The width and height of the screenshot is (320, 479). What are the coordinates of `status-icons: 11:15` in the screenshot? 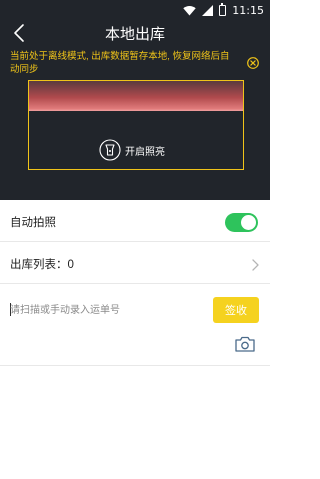 It's located at (223, 9).